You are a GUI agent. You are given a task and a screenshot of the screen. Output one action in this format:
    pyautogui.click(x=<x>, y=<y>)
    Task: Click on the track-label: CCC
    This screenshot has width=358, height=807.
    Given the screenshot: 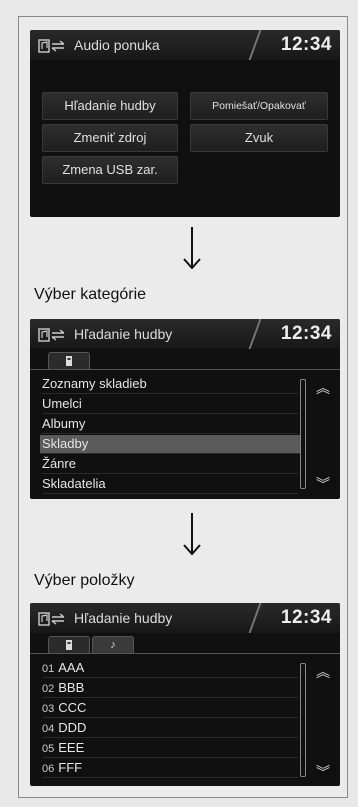 What is the action you would take?
    pyautogui.click(x=72, y=707)
    